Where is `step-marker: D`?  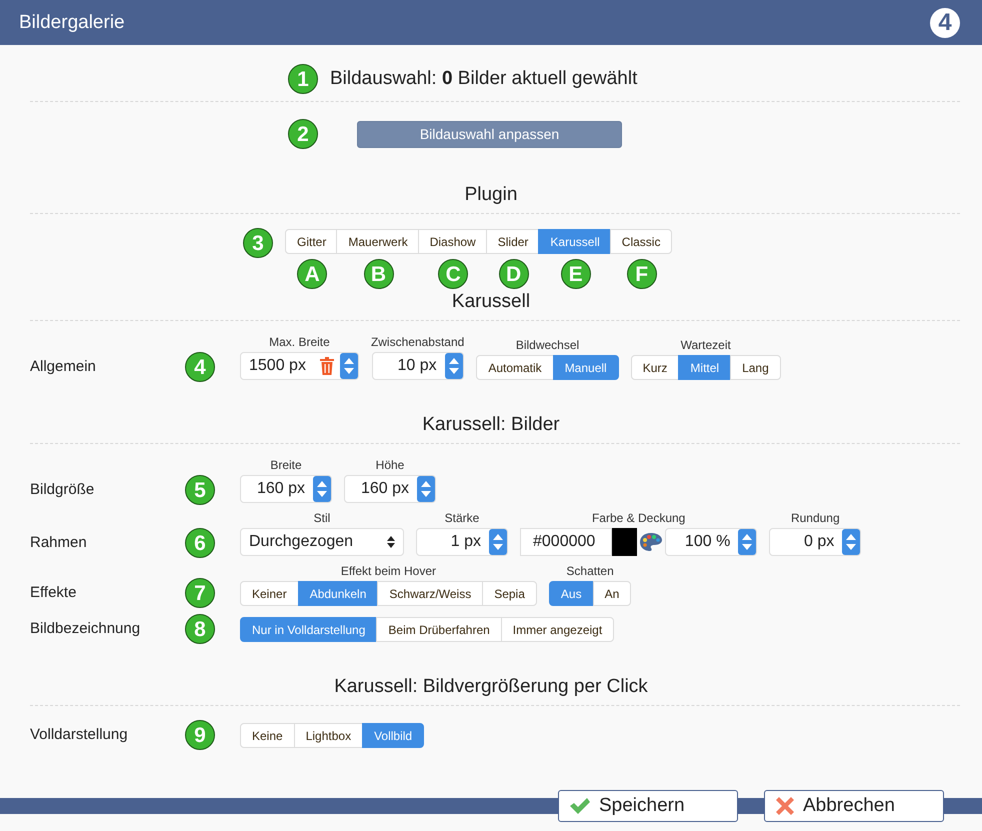
step-marker: D is located at coordinates (513, 274).